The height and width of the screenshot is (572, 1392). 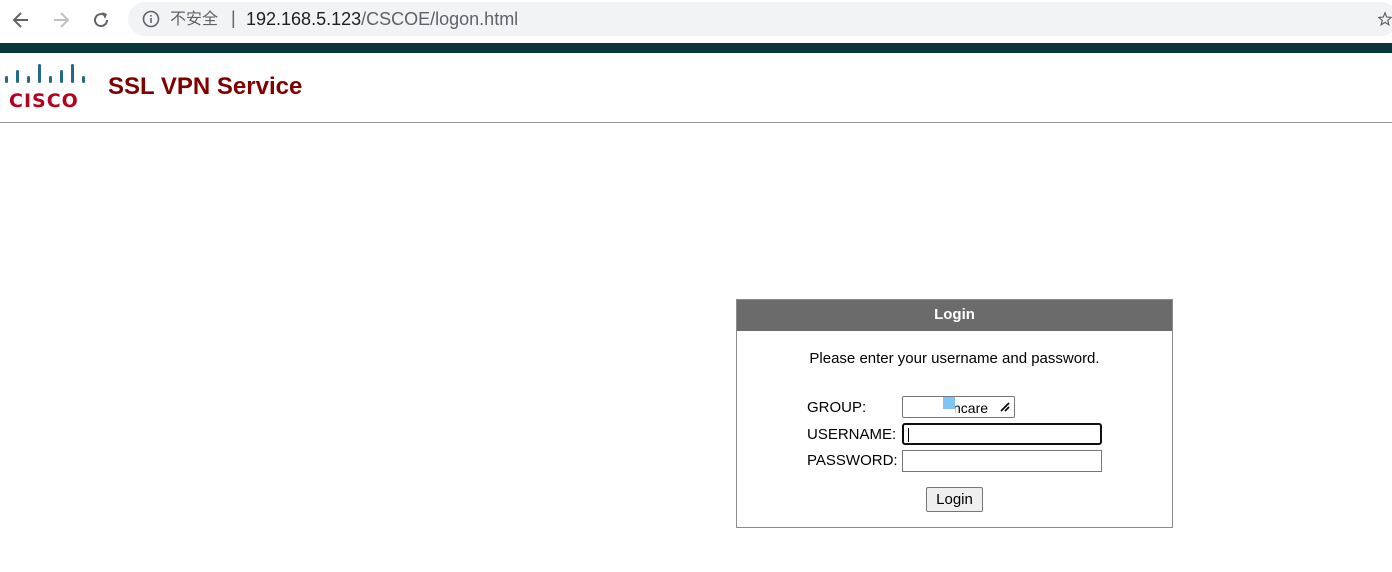 What do you see at coordinates (1385, 19) in the screenshot?
I see `bookmark-star-icon` at bounding box center [1385, 19].